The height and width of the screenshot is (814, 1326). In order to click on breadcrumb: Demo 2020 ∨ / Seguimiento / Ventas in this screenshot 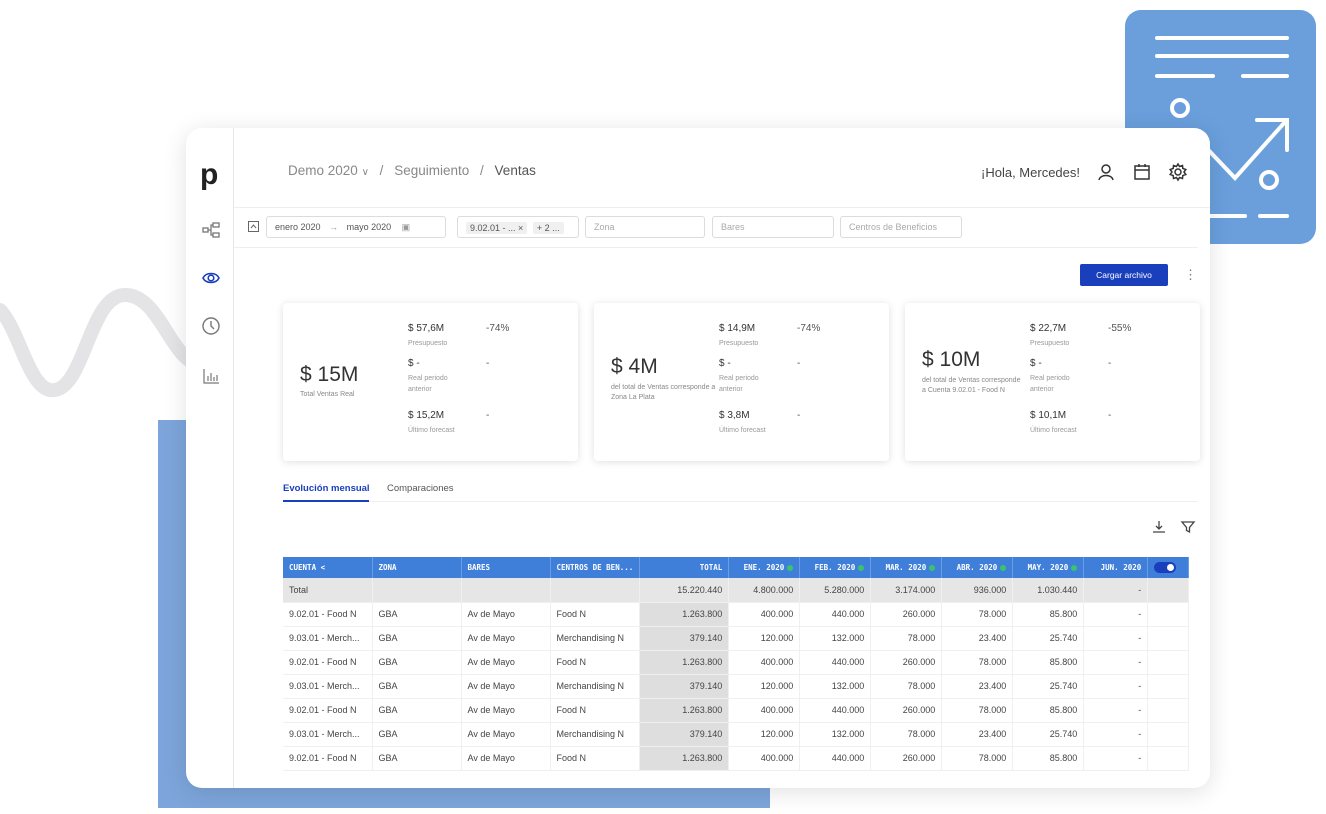, I will do `click(412, 170)`.